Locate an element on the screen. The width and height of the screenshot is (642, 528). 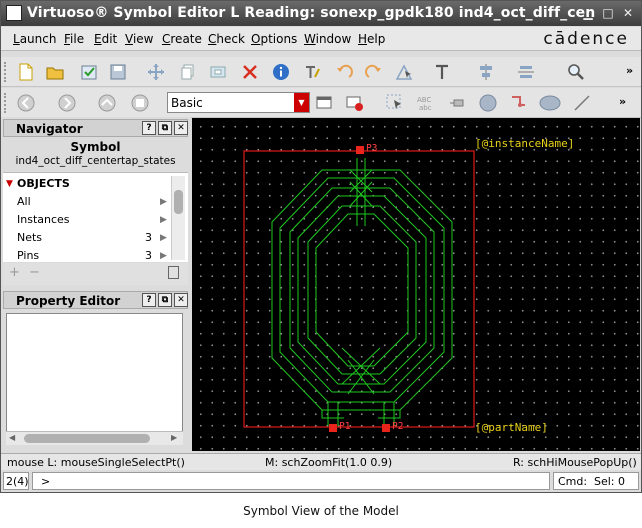
align-icon is located at coordinates (486, 72).